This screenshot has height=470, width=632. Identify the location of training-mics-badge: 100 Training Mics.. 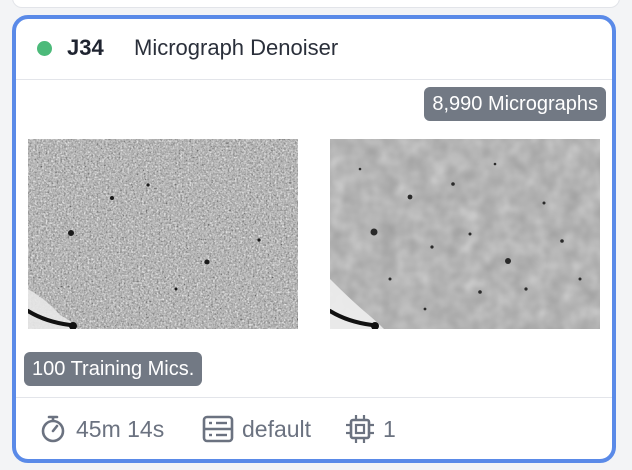
(113, 369).